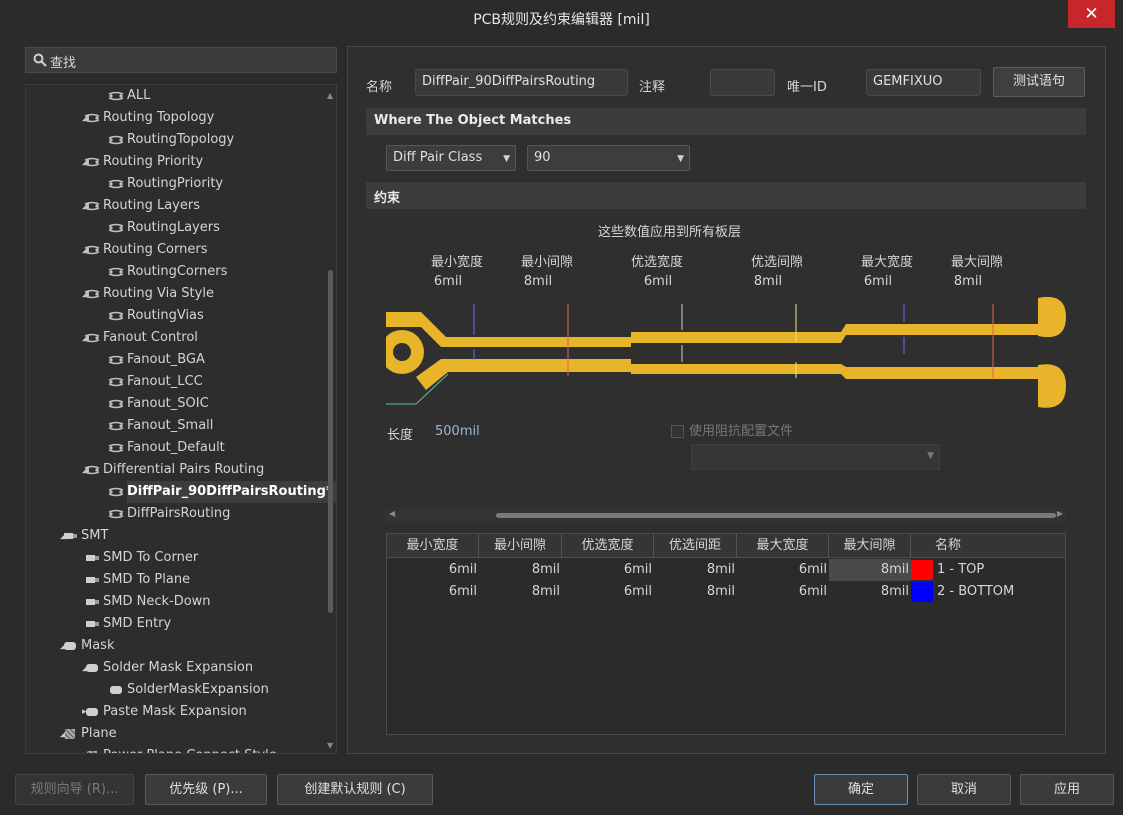 This screenshot has height=815, width=1123. What do you see at coordinates (1060, 513) in the screenshot?
I see `scroll-right-icon: ▶` at bounding box center [1060, 513].